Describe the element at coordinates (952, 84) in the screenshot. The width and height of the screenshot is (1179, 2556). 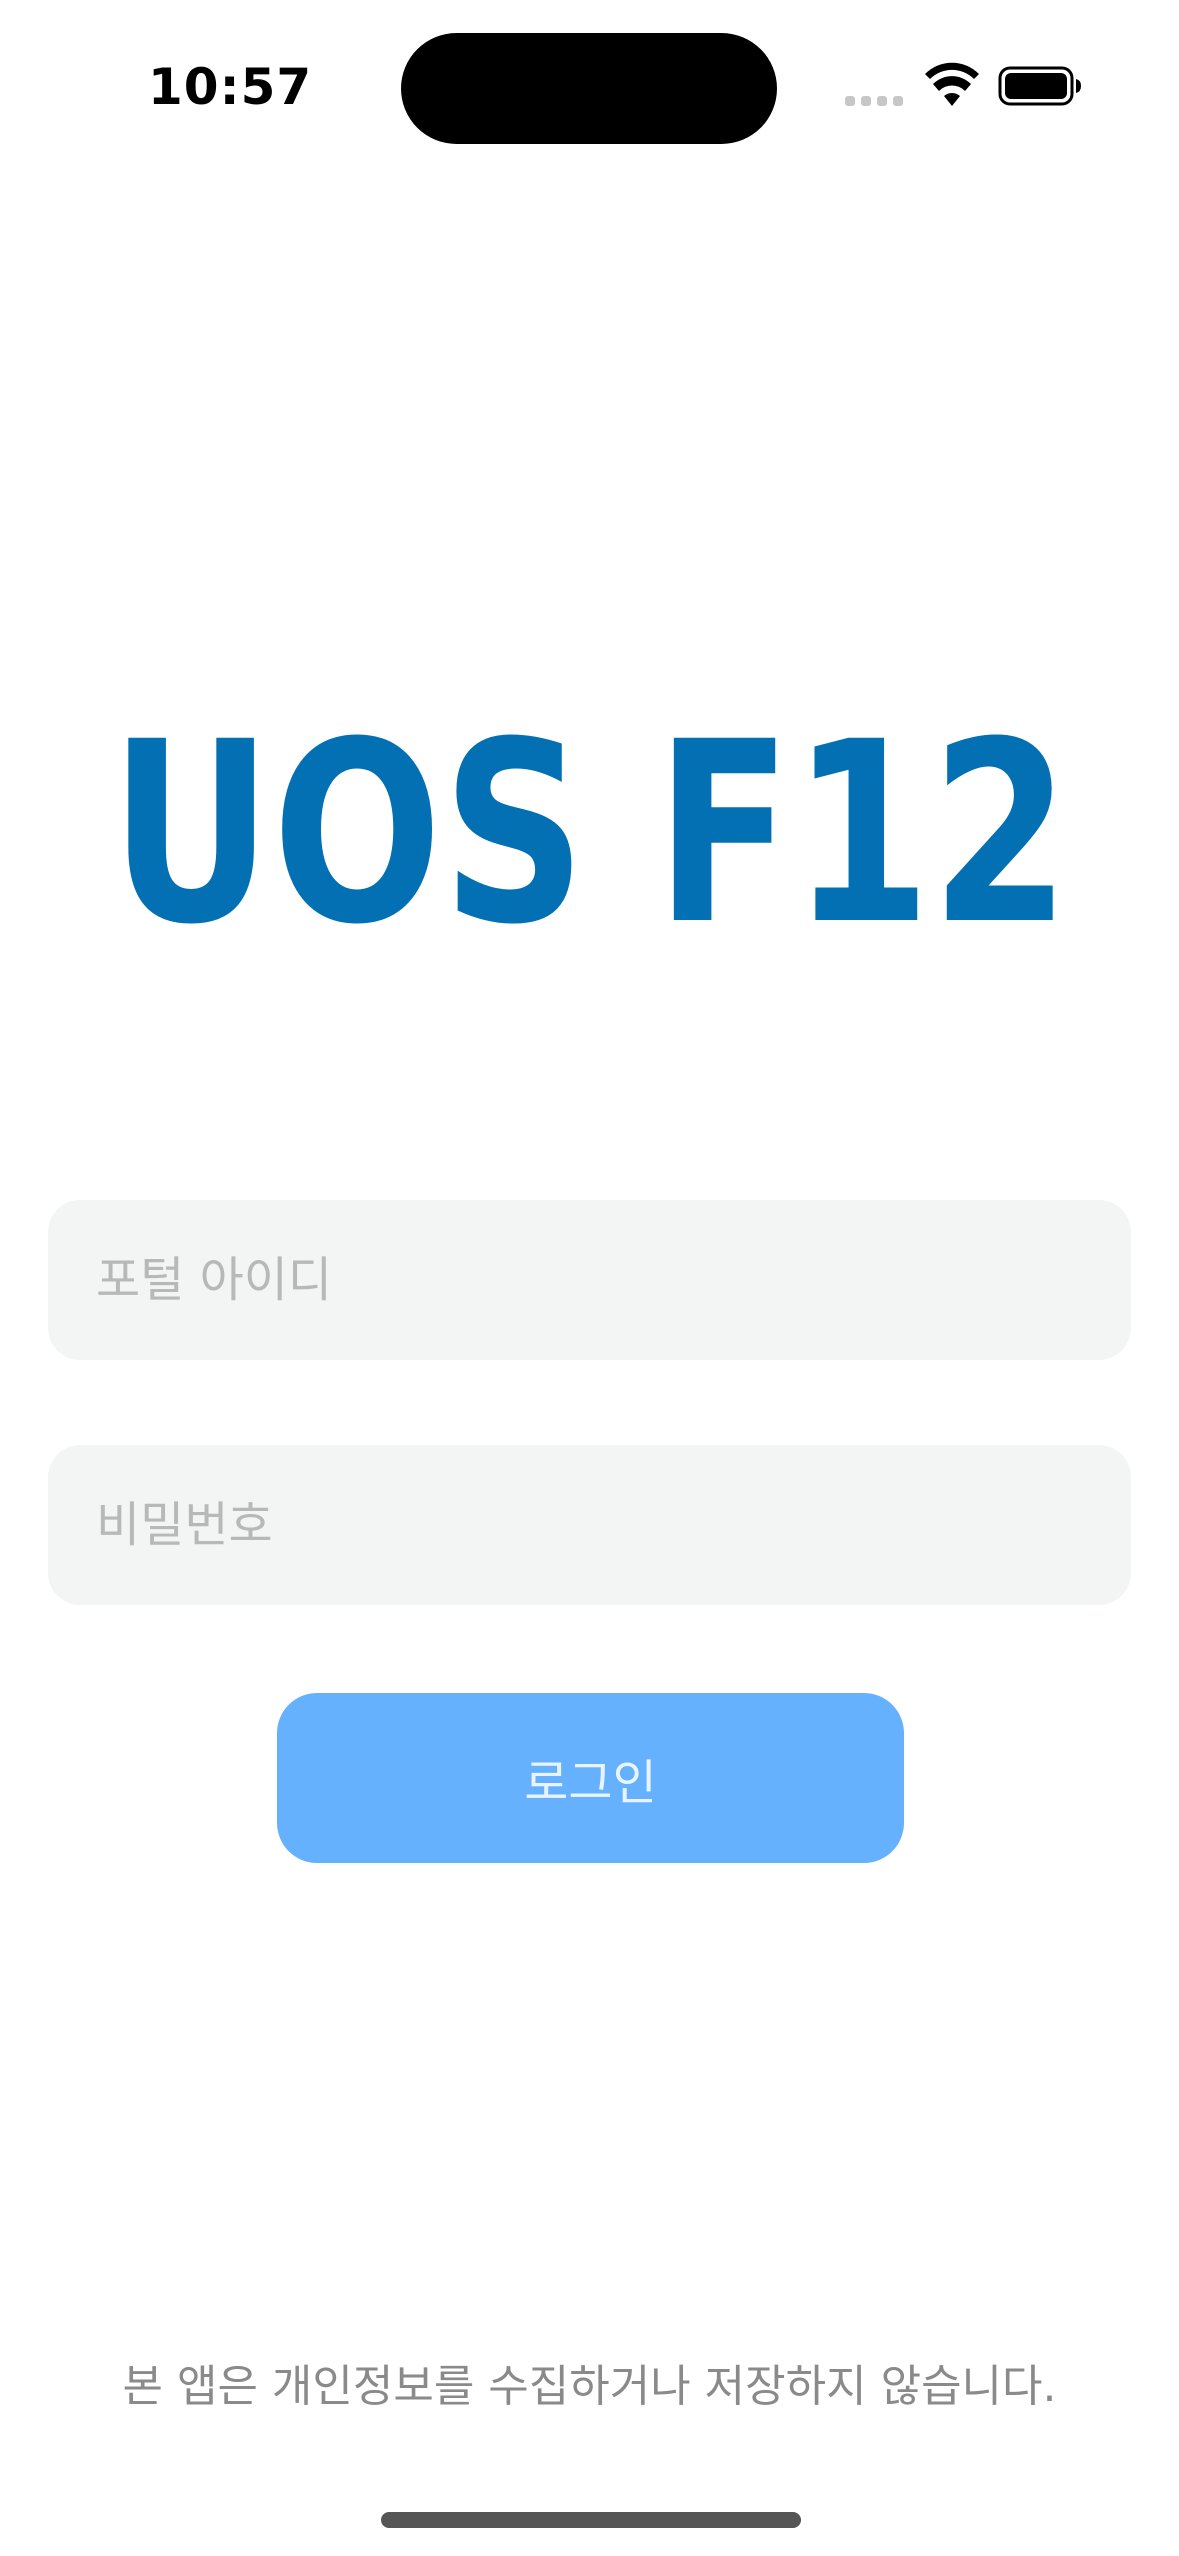
I see `wifi-icon` at that location.